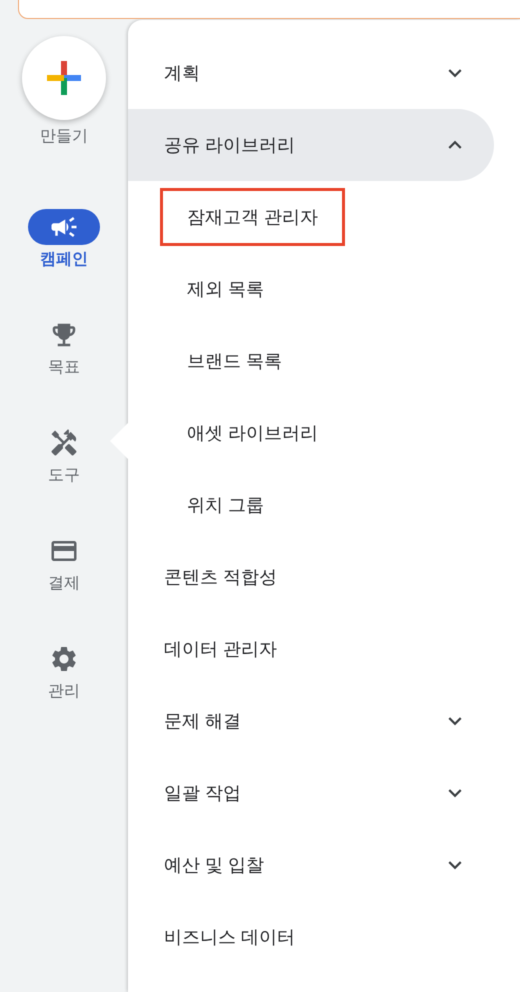 The width and height of the screenshot is (520, 992). I want to click on menu-item: 계획, so click(311, 73).